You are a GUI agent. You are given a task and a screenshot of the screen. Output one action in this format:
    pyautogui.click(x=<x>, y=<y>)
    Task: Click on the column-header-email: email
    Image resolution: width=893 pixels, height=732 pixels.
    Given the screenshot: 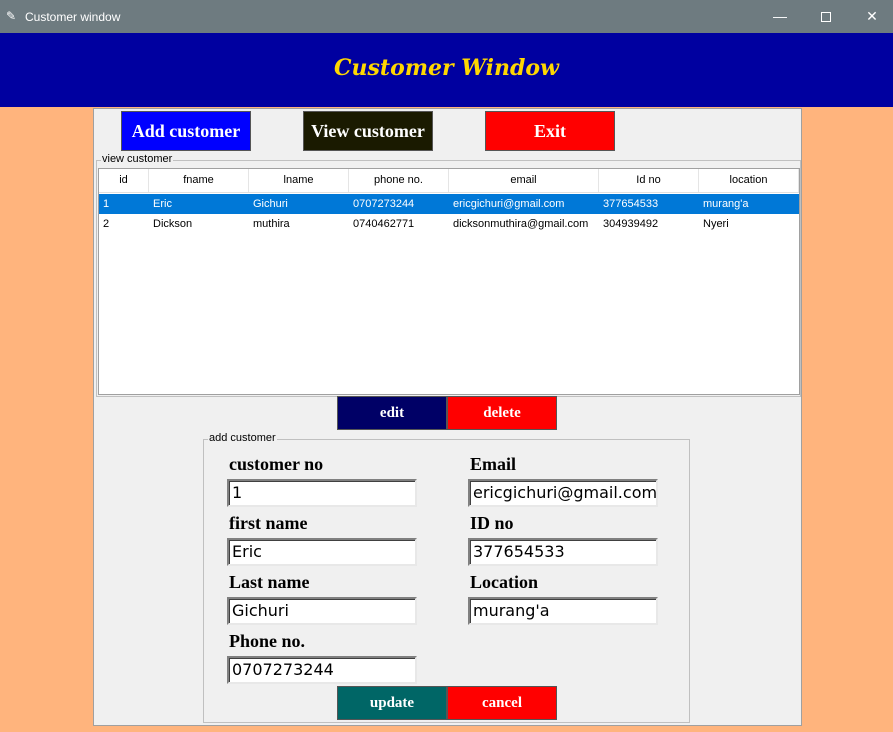 What is the action you would take?
    pyautogui.click(x=524, y=180)
    